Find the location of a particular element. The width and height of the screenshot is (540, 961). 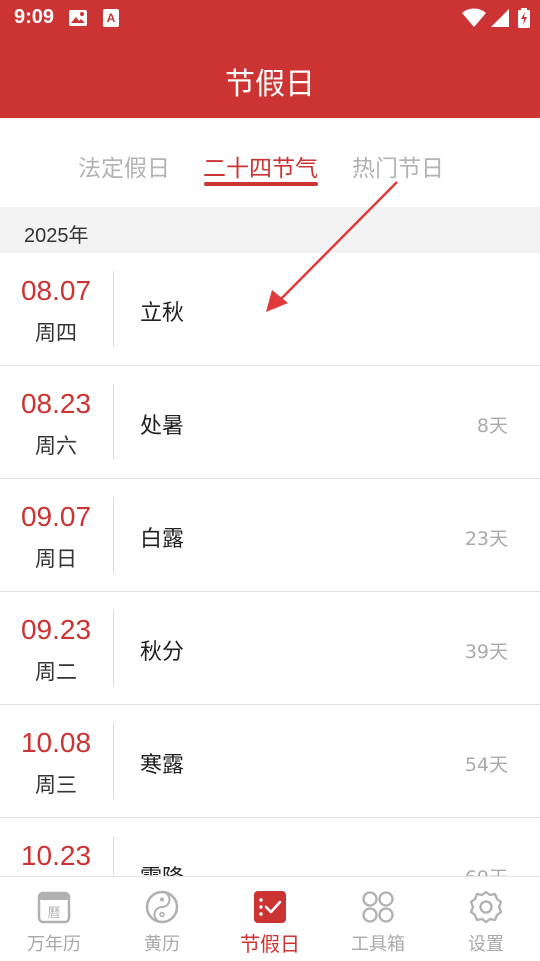

item-weekday: 周二 is located at coordinates (56, 672).